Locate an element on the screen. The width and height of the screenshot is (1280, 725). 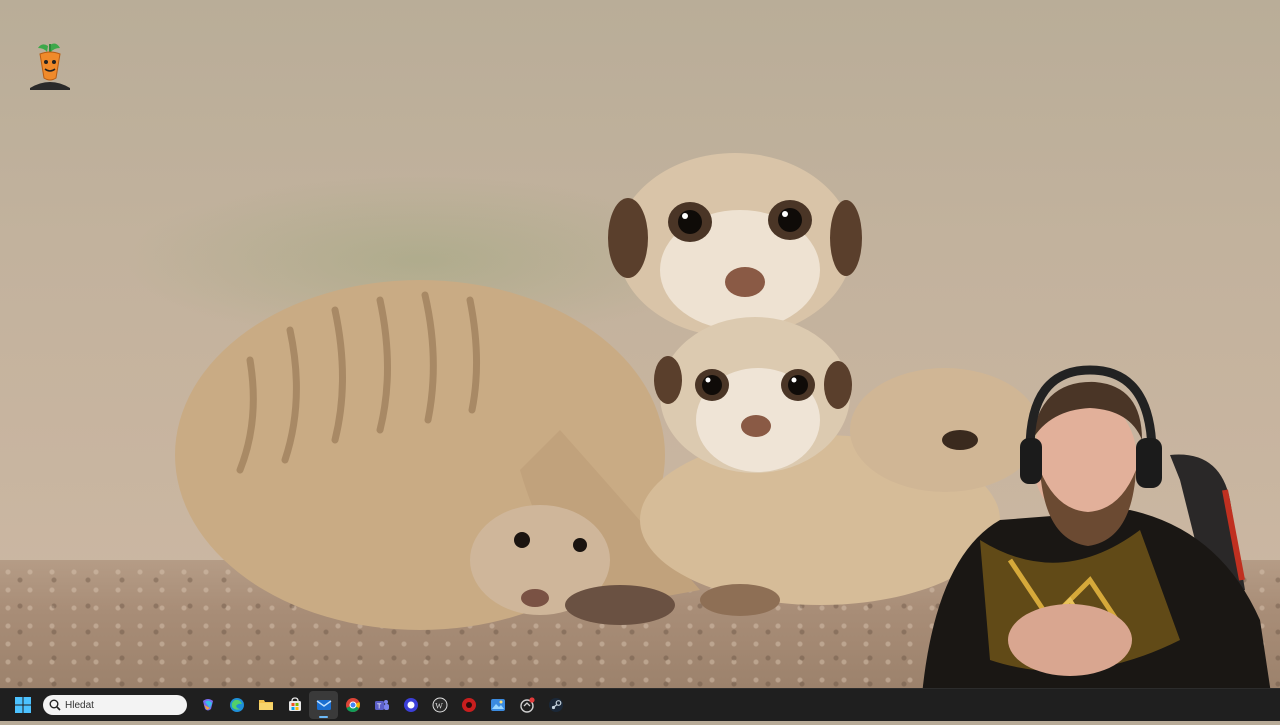
record-app-icon is located at coordinates (468, 705).